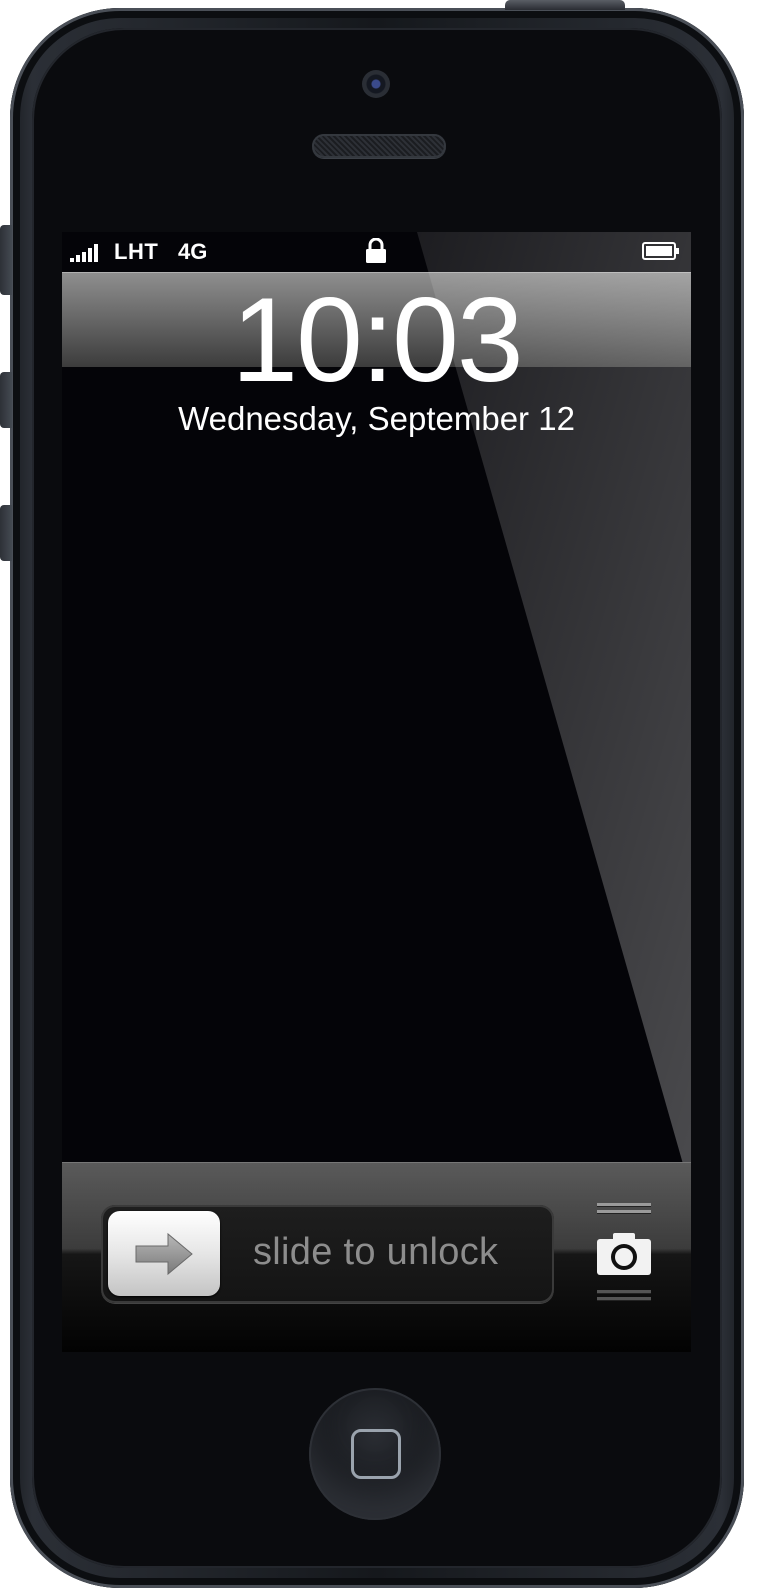  I want to click on signal-strength-icon, so click(84, 252).